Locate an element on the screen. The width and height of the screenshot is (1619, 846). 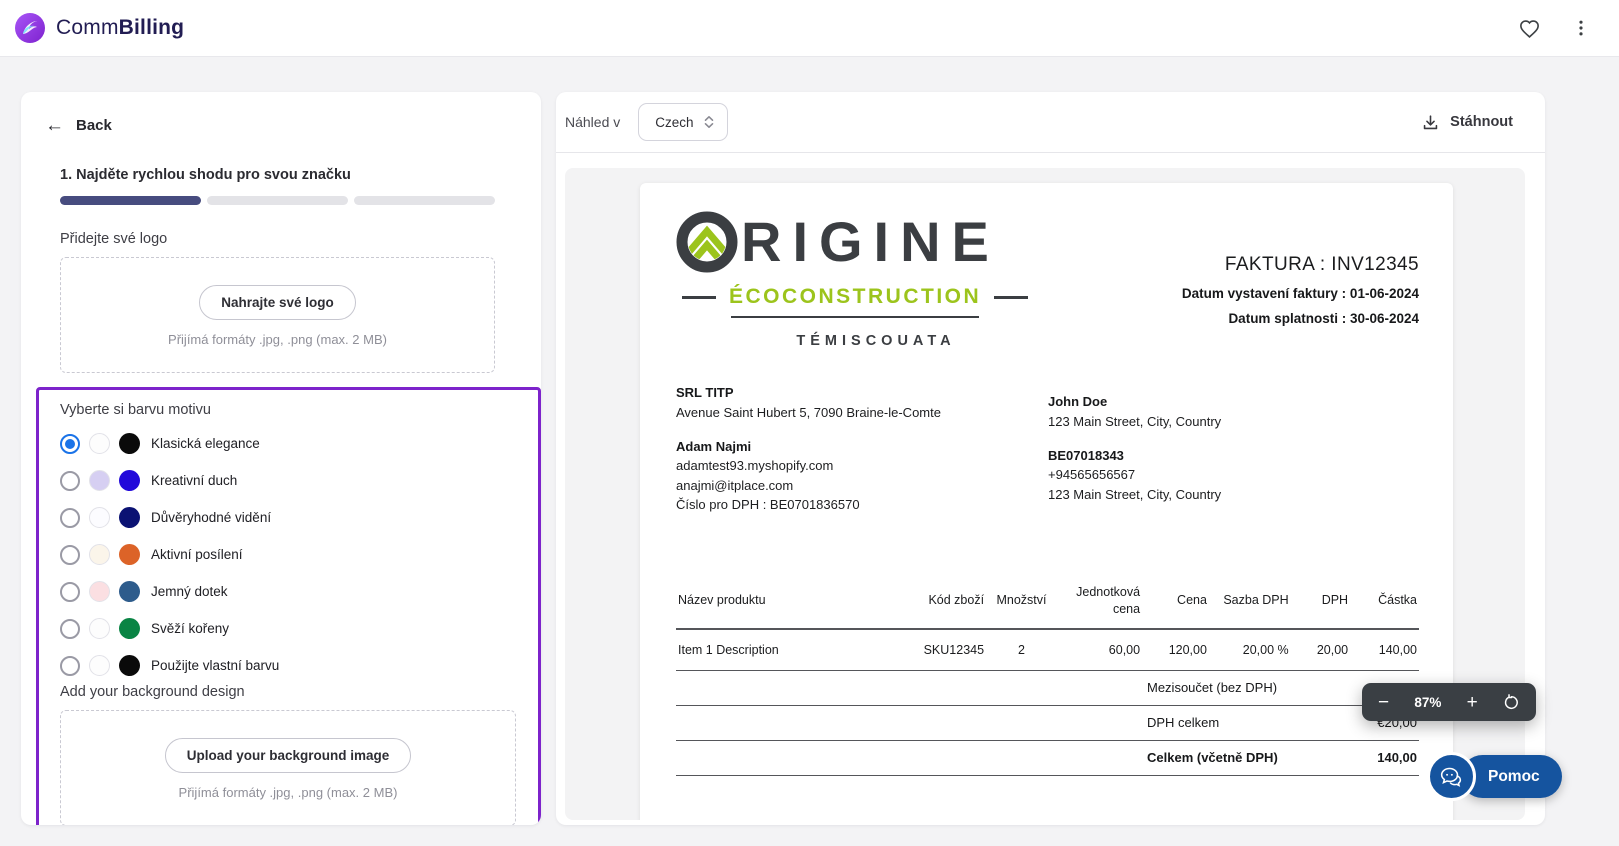
origine-logo-title: RIGINE is located at coordinates (870, 241).